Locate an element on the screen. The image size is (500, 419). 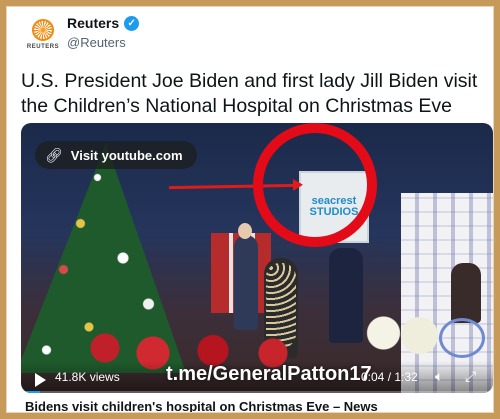
person-attendee is located at coordinates (346, 295).